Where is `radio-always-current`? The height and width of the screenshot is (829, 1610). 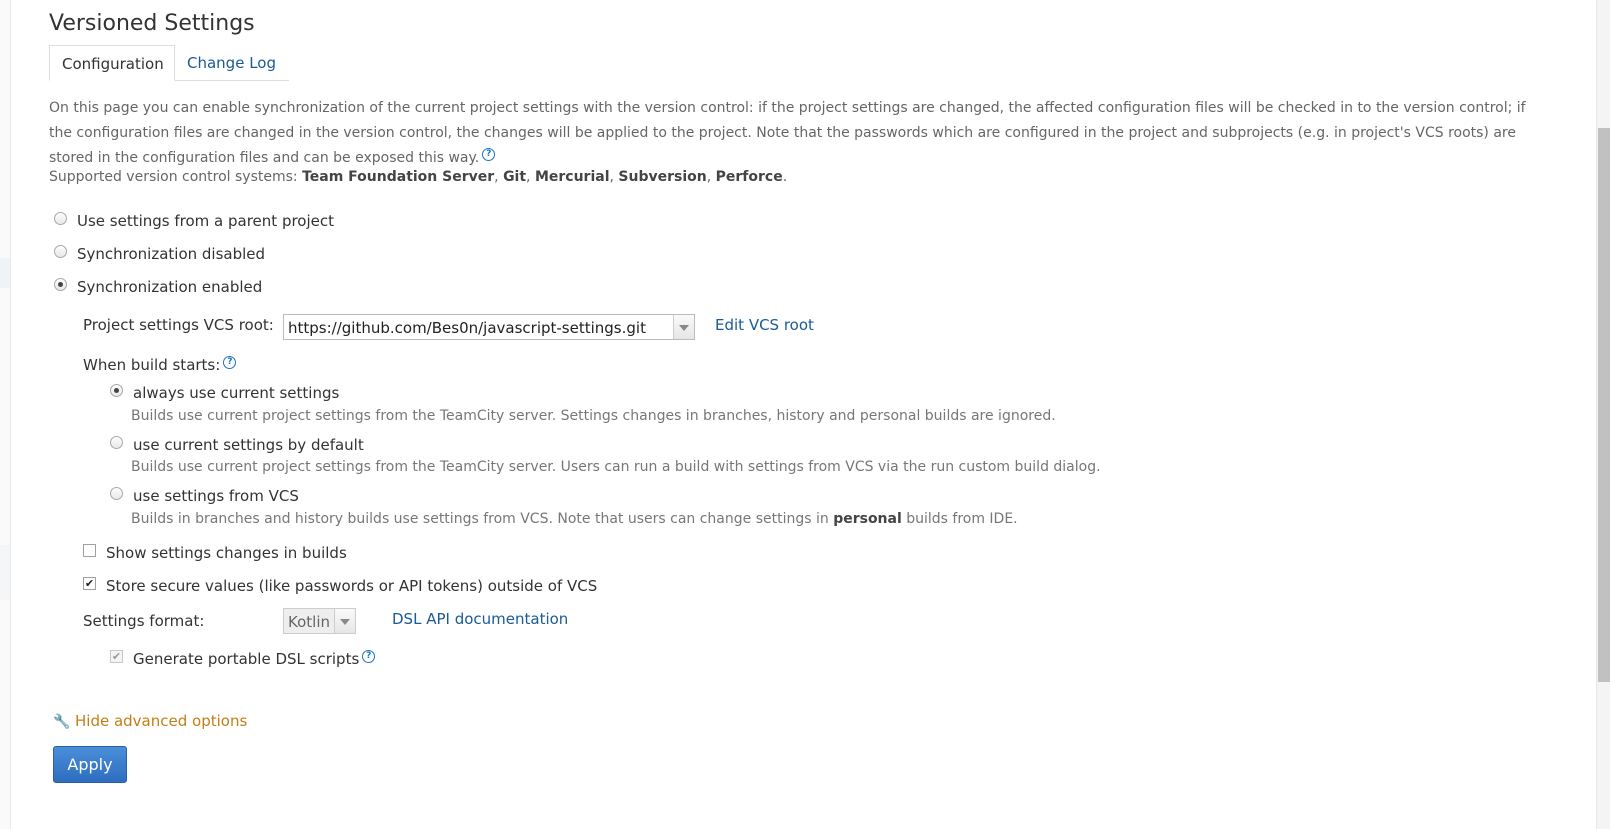 radio-always-current is located at coordinates (116, 390).